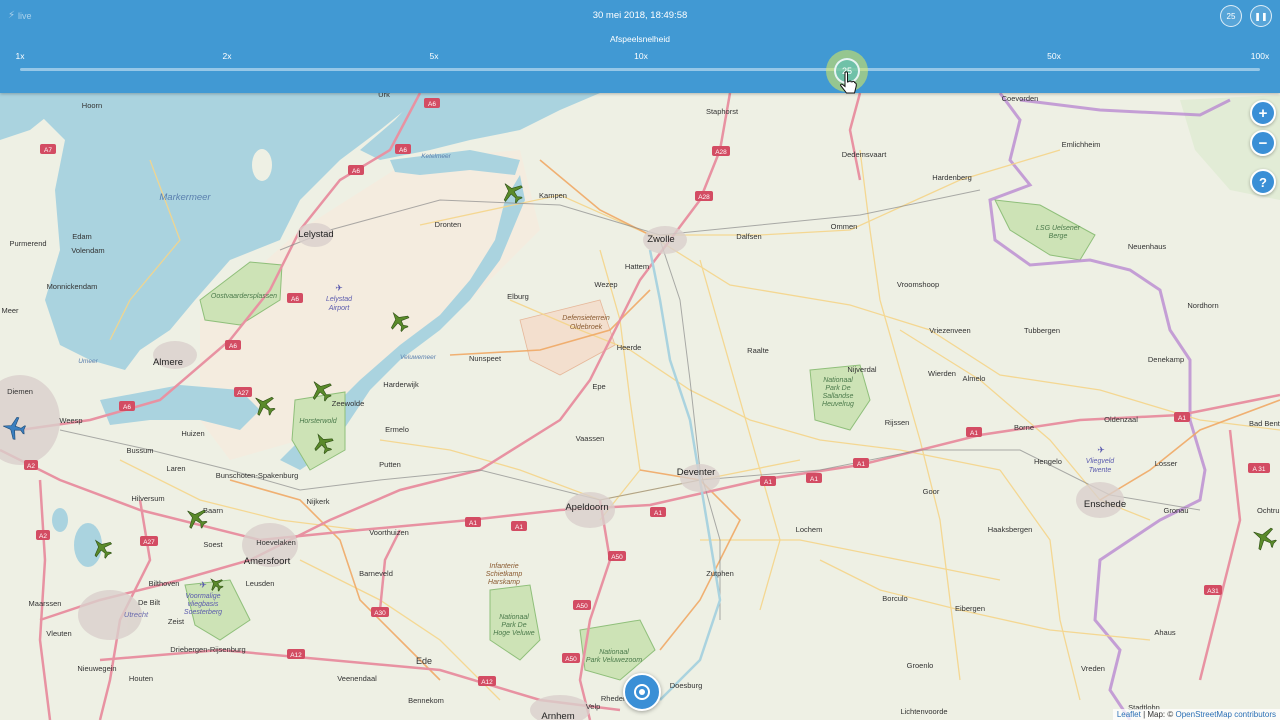 The width and height of the screenshot is (1280, 720). What do you see at coordinates (1158, 714) in the screenshot?
I see `attribution-separator: | Map: ©` at bounding box center [1158, 714].